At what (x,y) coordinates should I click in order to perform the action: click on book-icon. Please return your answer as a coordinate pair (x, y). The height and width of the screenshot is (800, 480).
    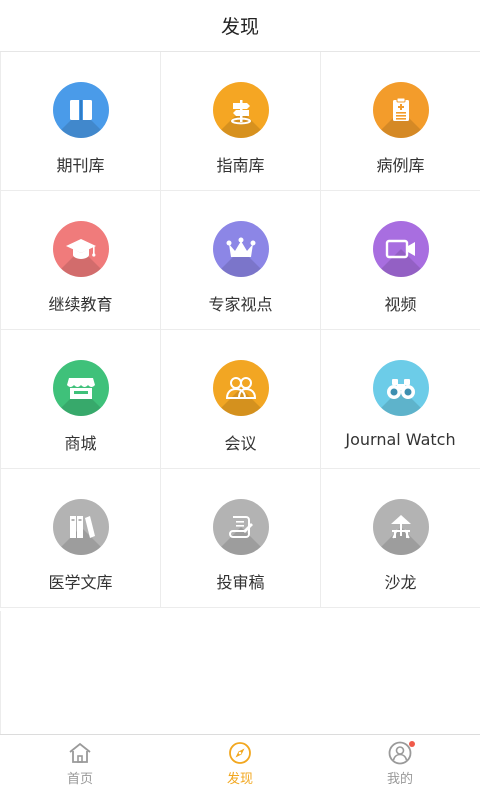
    Looking at the image, I should click on (80, 110).